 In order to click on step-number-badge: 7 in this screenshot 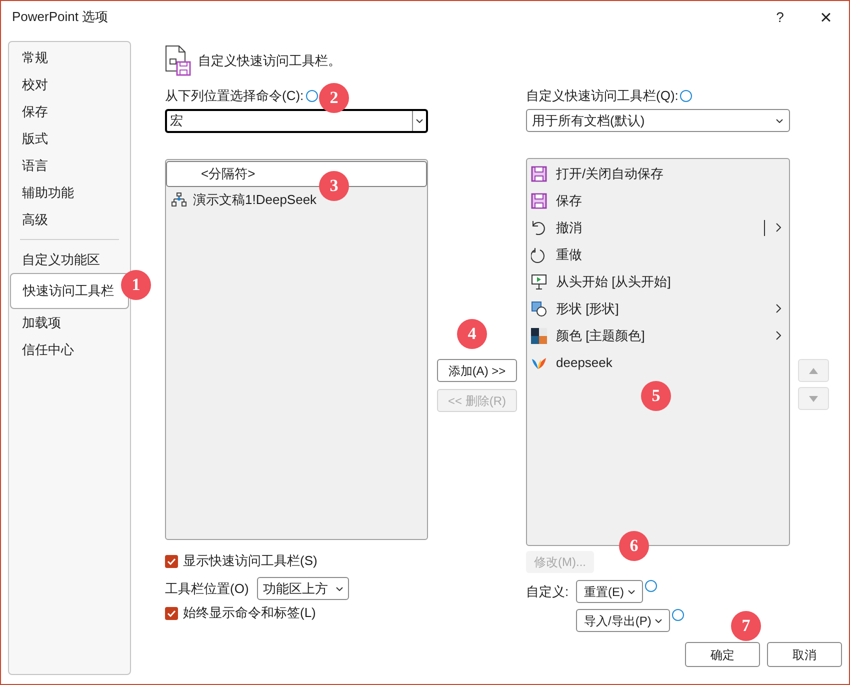, I will do `click(746, 626)`.